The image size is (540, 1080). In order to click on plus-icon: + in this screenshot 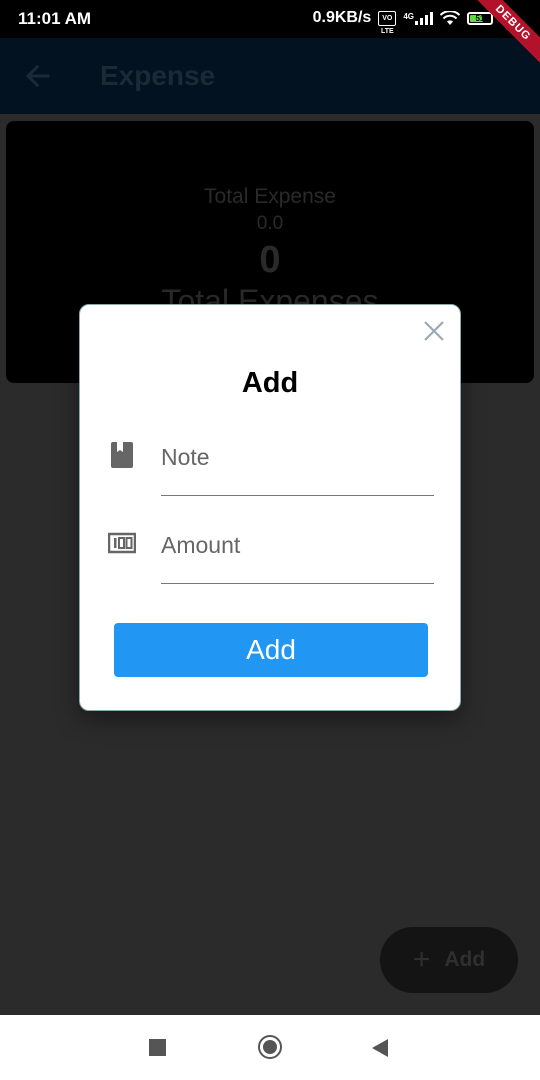, I will do `click(421, 959)`.